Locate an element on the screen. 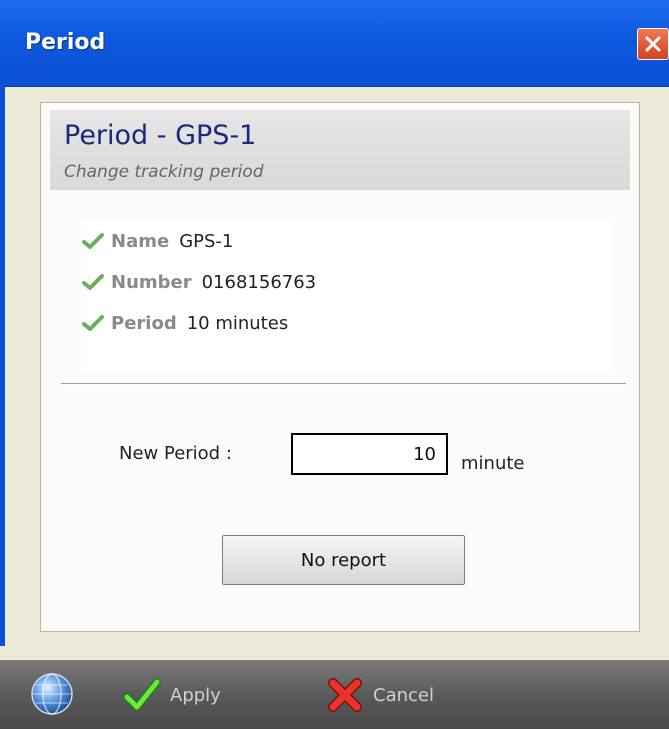 This screenshot has width=669, height=729. info-label: Name is located at coordinates (140, 241).